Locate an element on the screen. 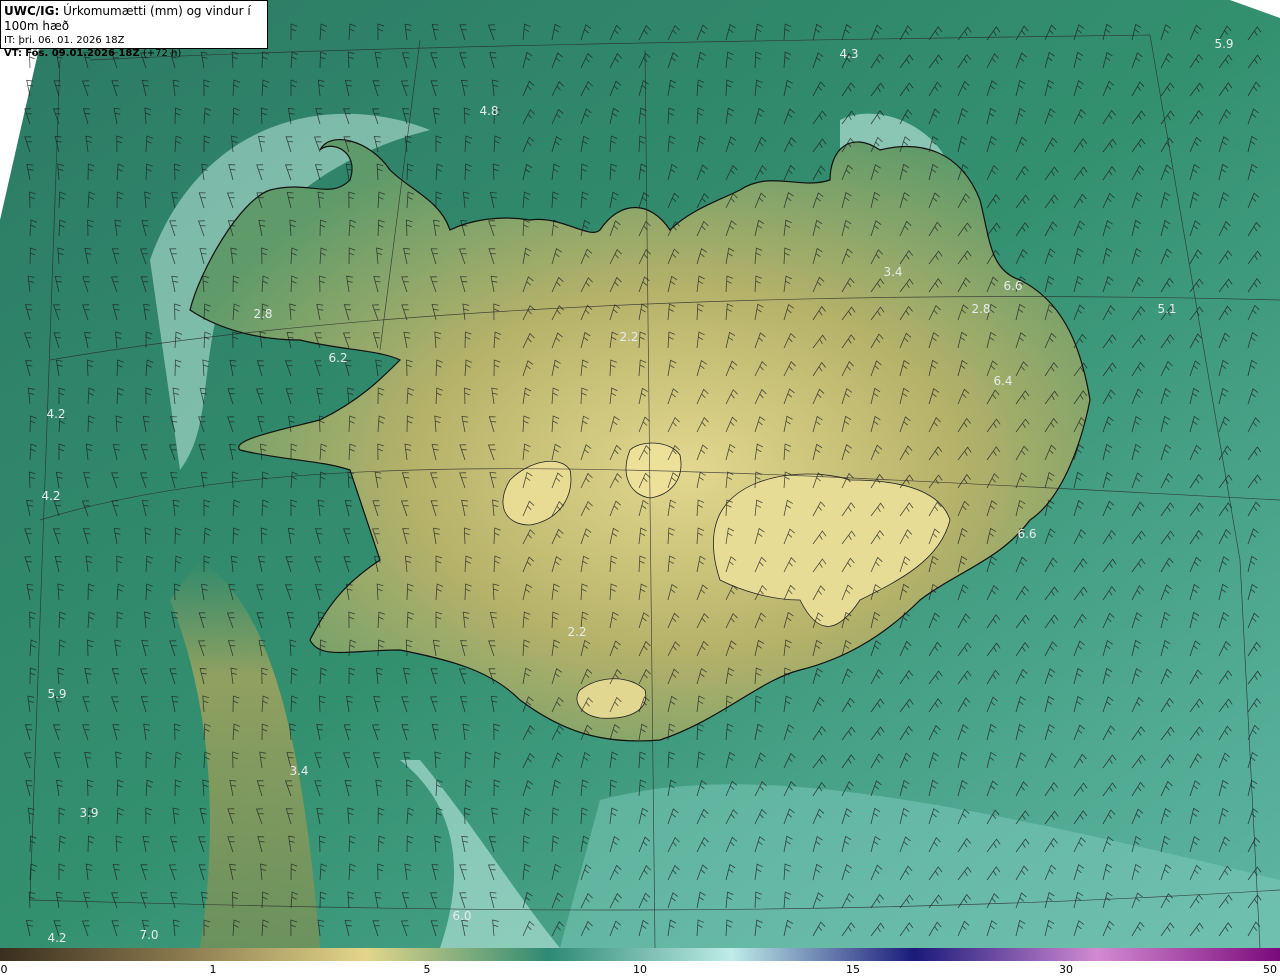 This screenshot has height=978, width=1280. map-value-label: 4.8 is located at coordinates (488, 111).